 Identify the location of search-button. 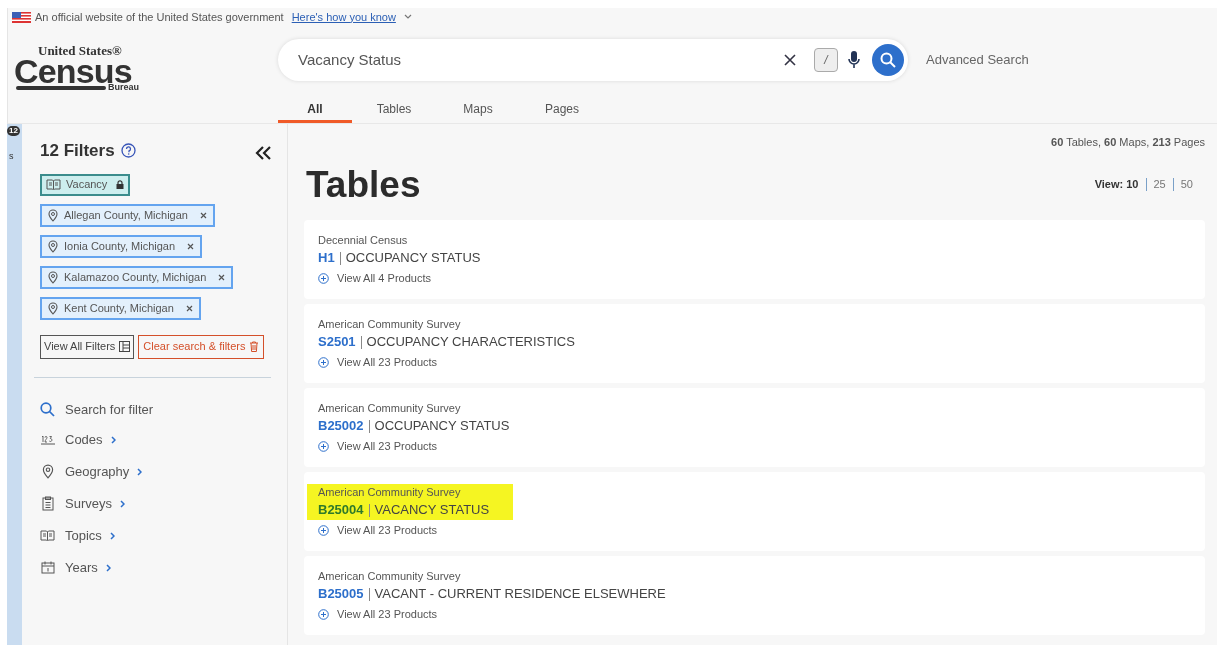
(888, 60).